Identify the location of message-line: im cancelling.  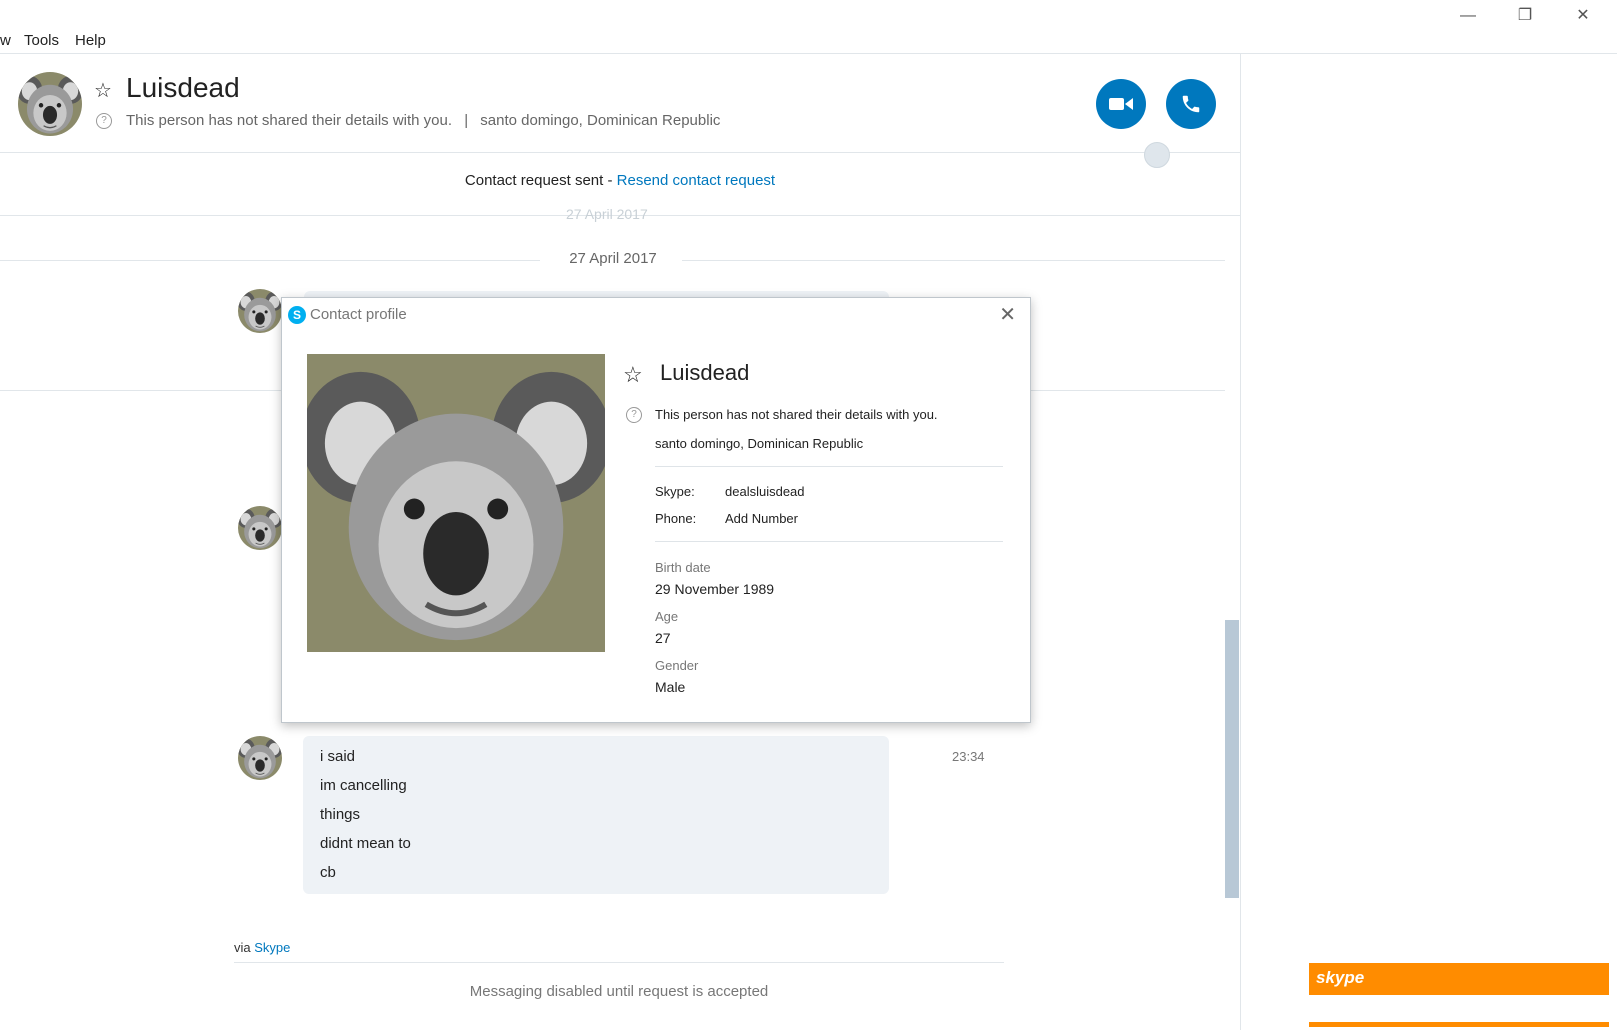
(363, 785).